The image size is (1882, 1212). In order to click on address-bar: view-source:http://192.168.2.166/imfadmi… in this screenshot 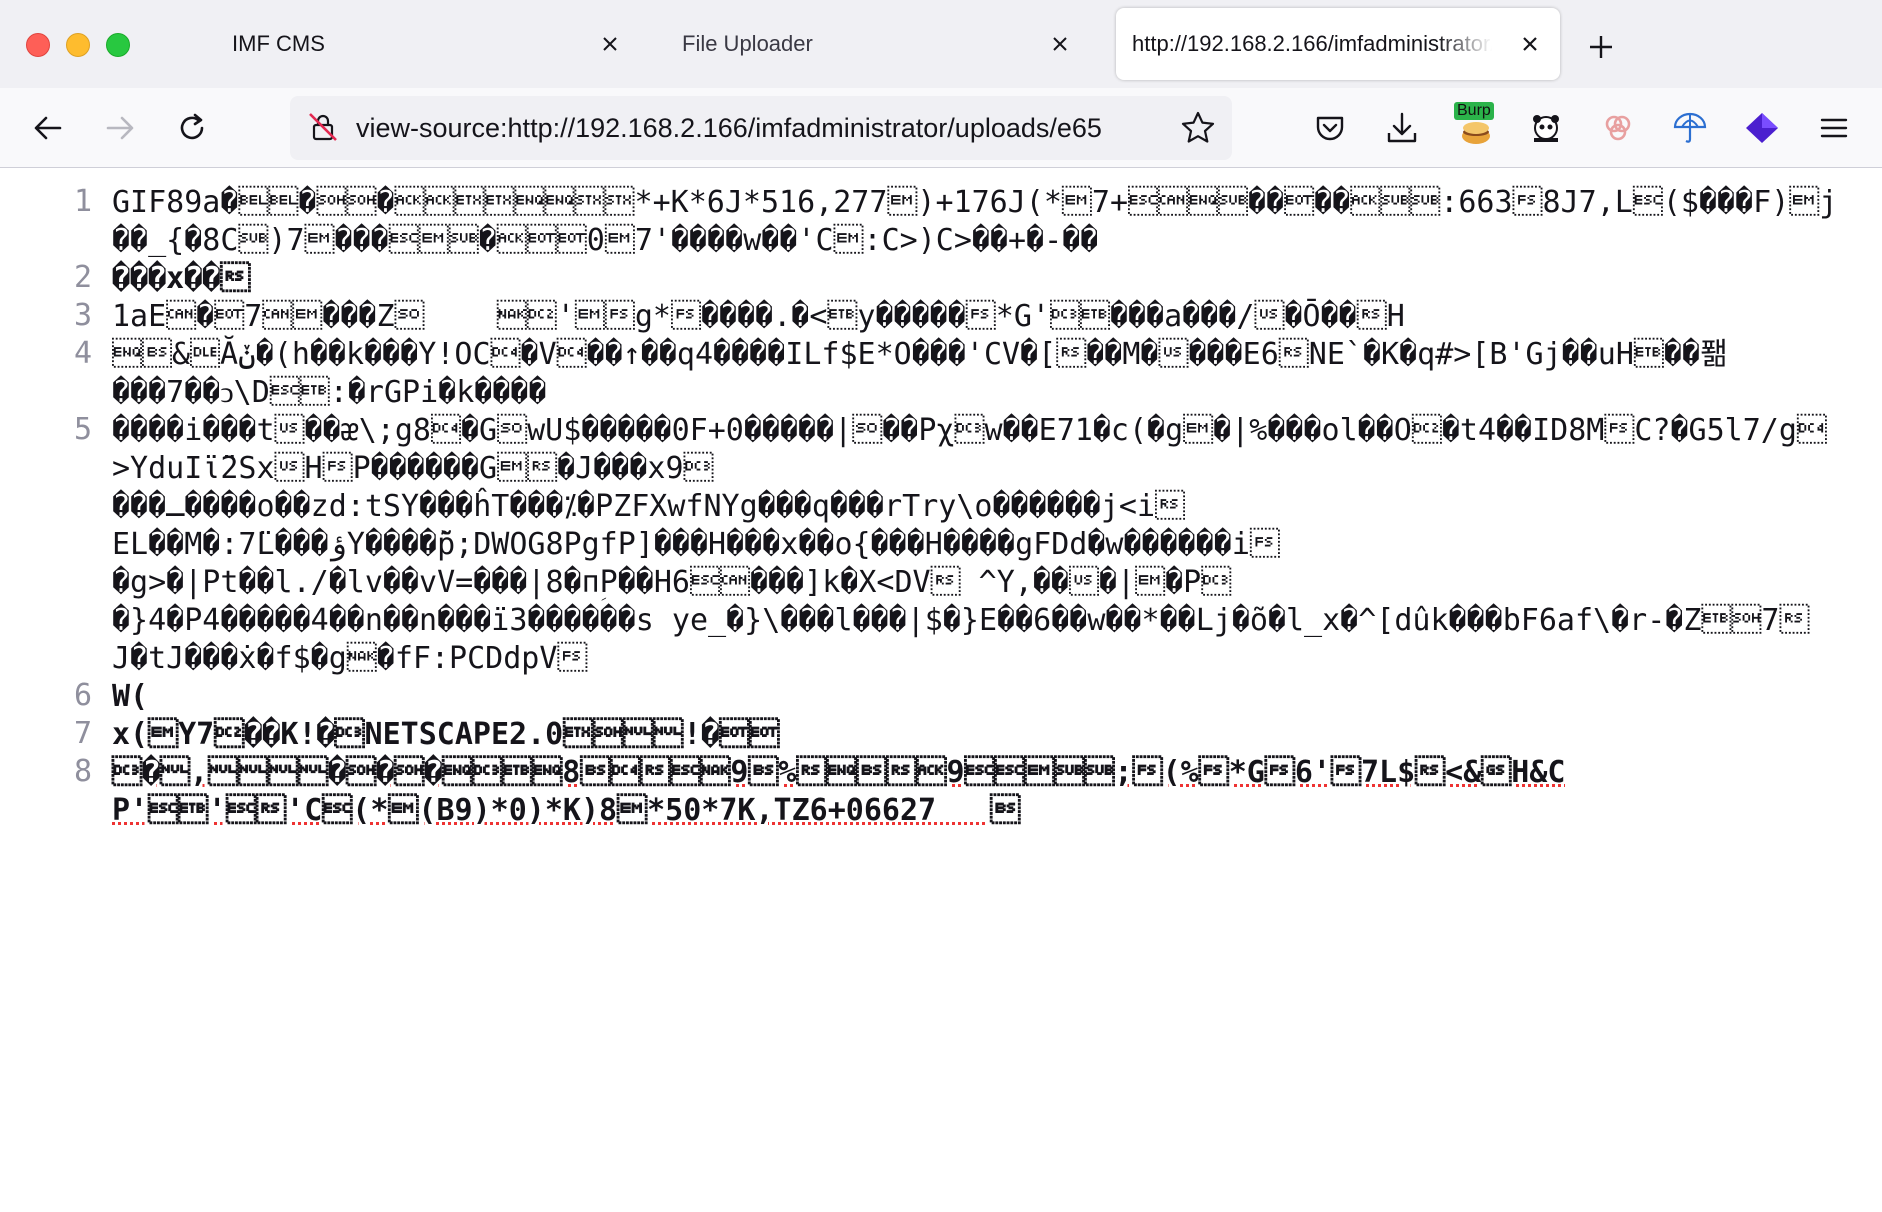, I will do `click(761, 128)`.